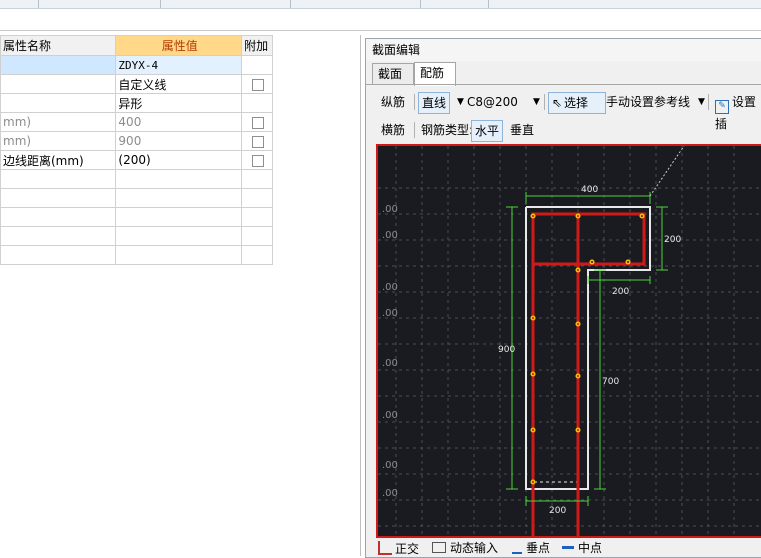  What do you see at coordinates (58, 141) in the screenshot?
I see `property-name: mm)` at bounding box center [58, 141].